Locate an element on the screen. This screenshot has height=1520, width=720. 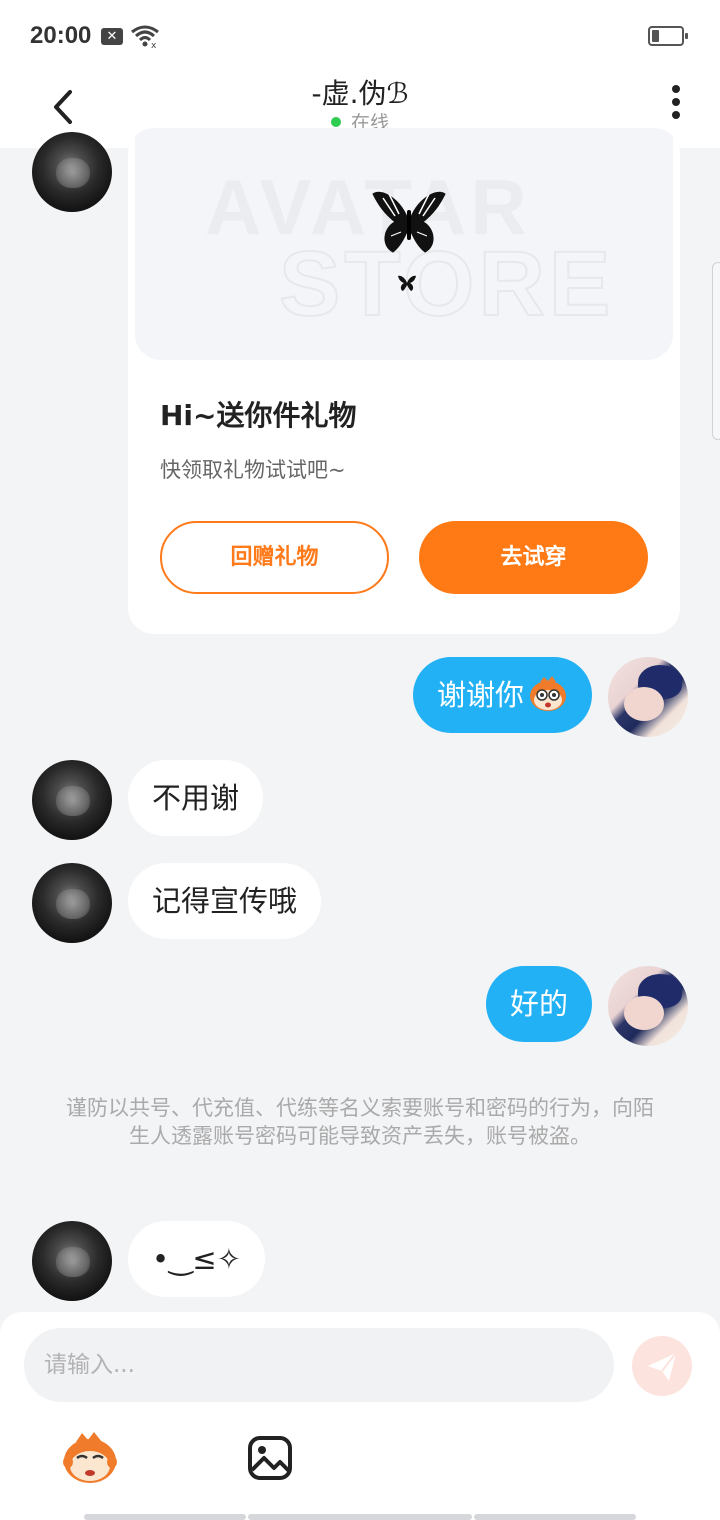
online-dot is located at coordinates (335, 121).